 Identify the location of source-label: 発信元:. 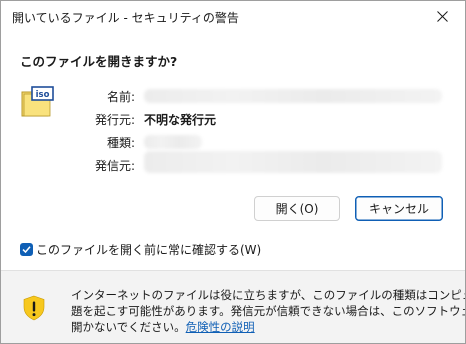
(114, 166).